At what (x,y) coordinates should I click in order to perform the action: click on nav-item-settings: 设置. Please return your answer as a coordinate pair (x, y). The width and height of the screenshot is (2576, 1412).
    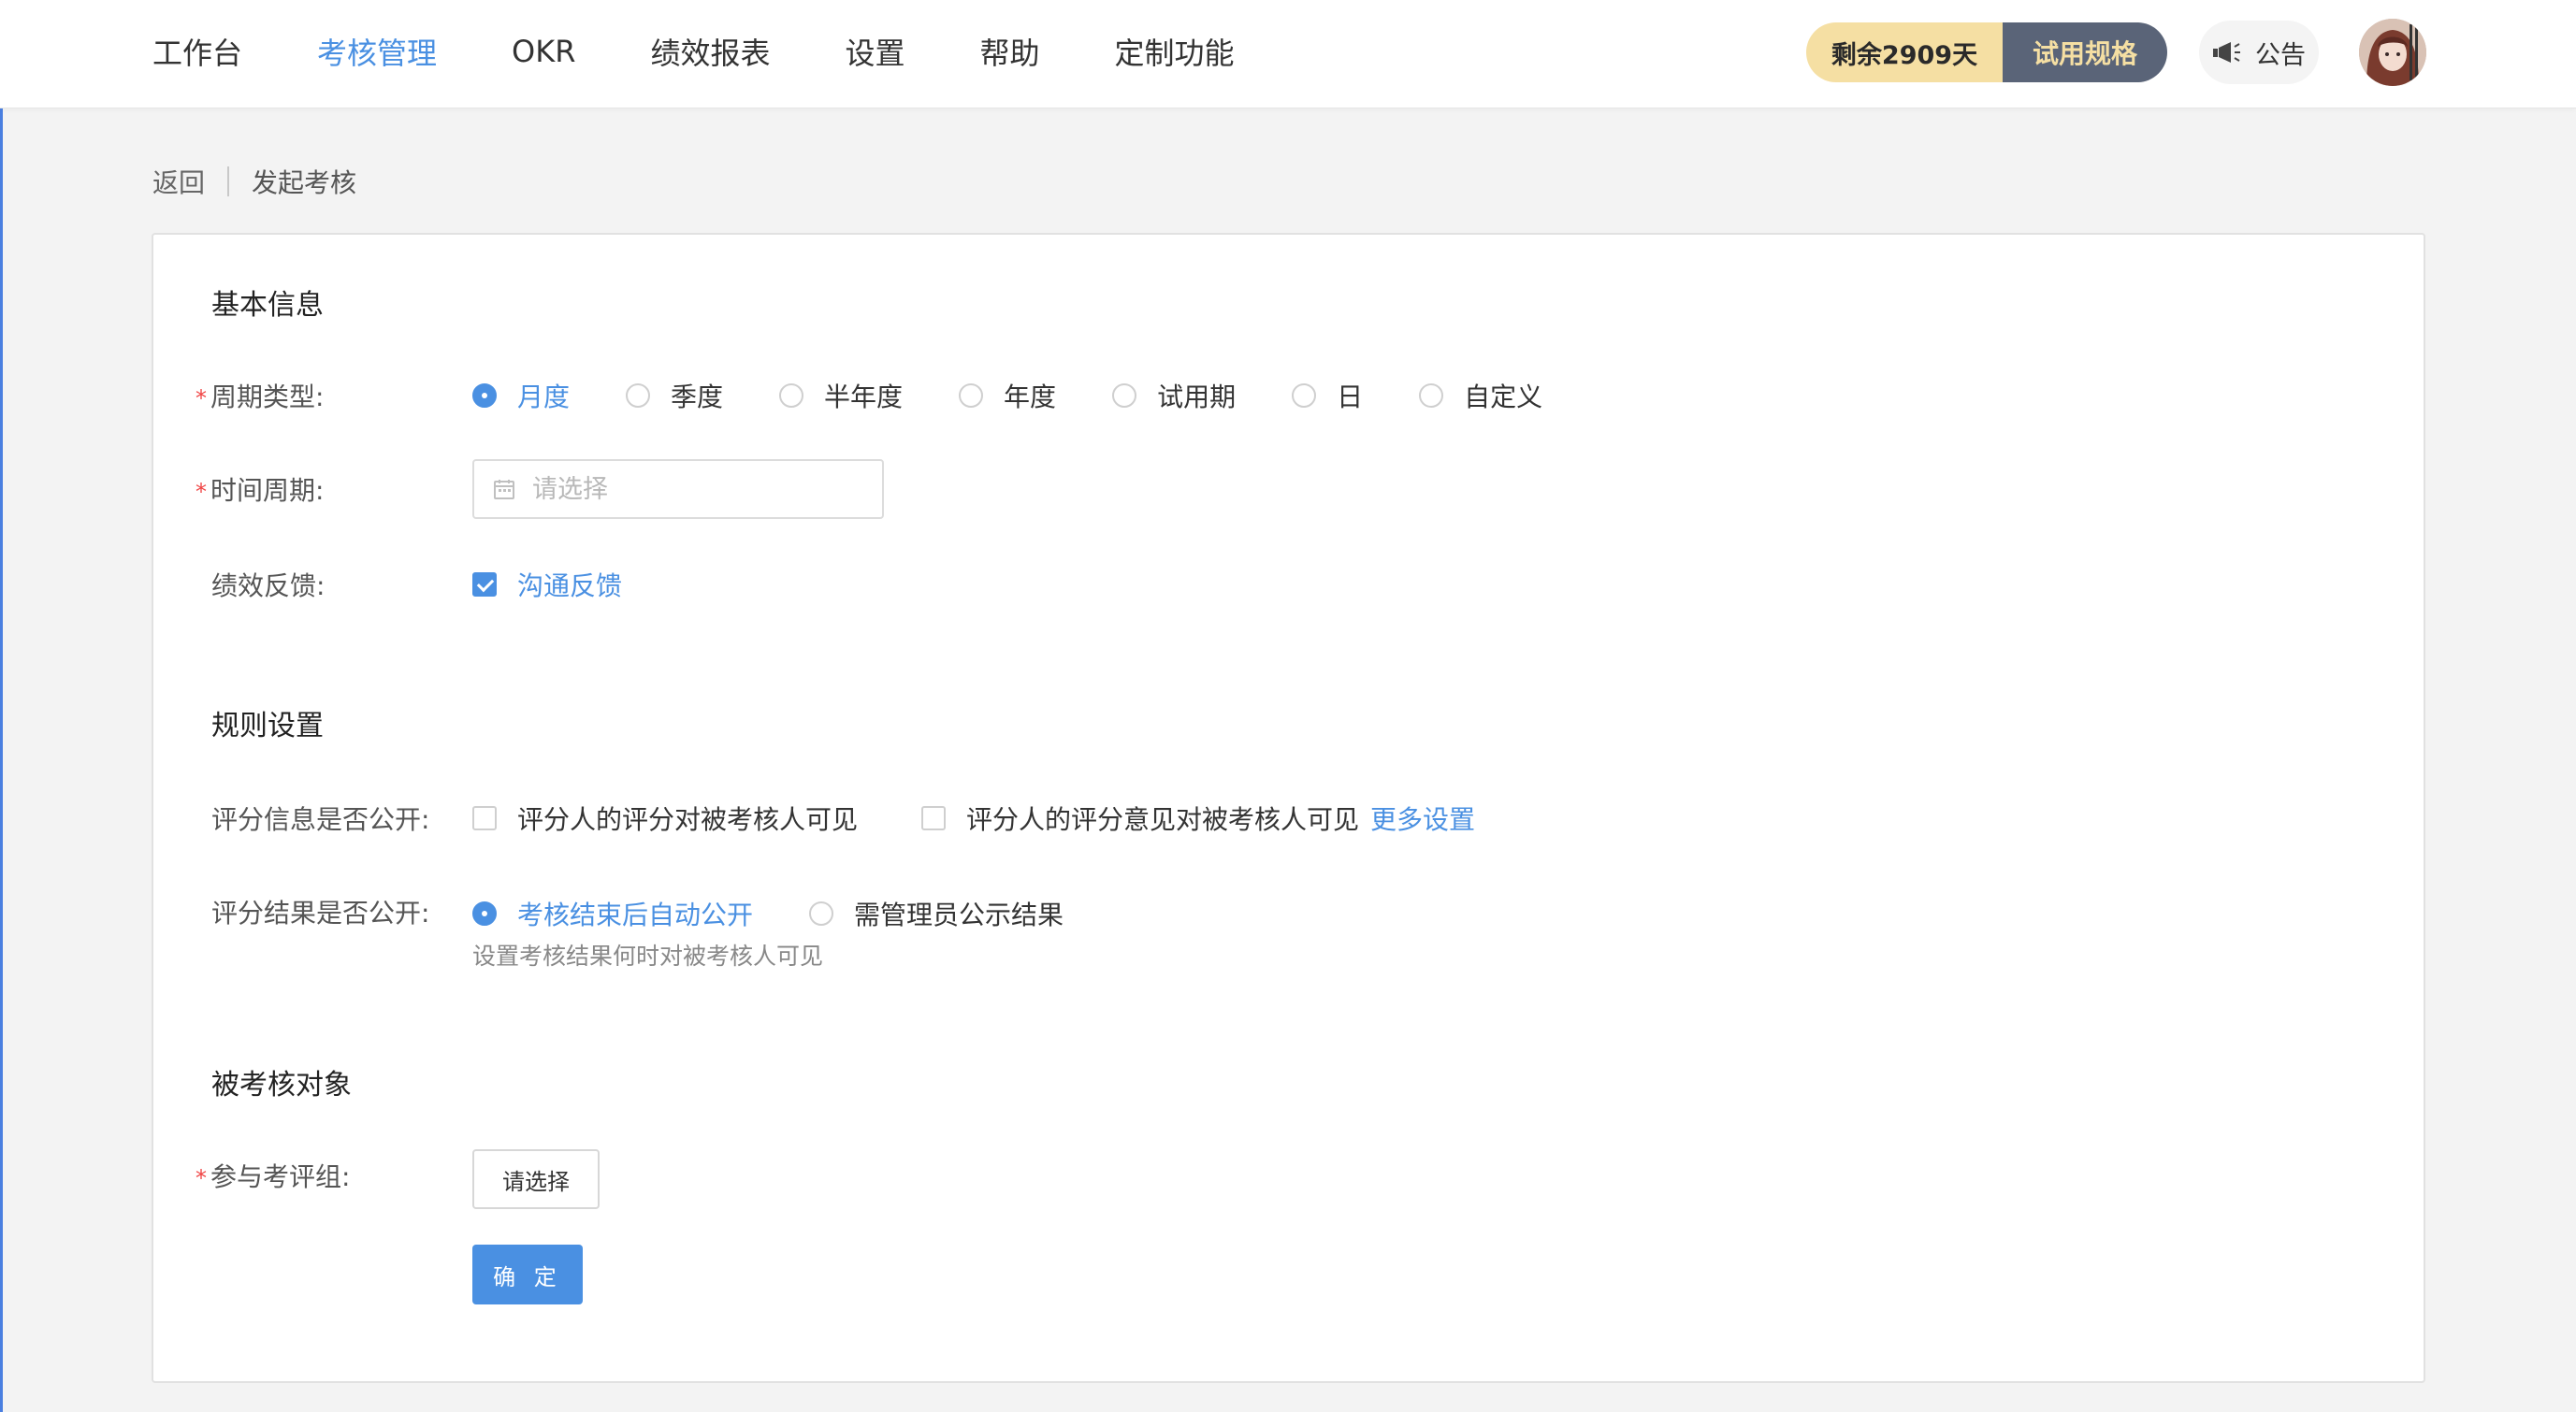
    Looking at the image, I should click on (874, 51).